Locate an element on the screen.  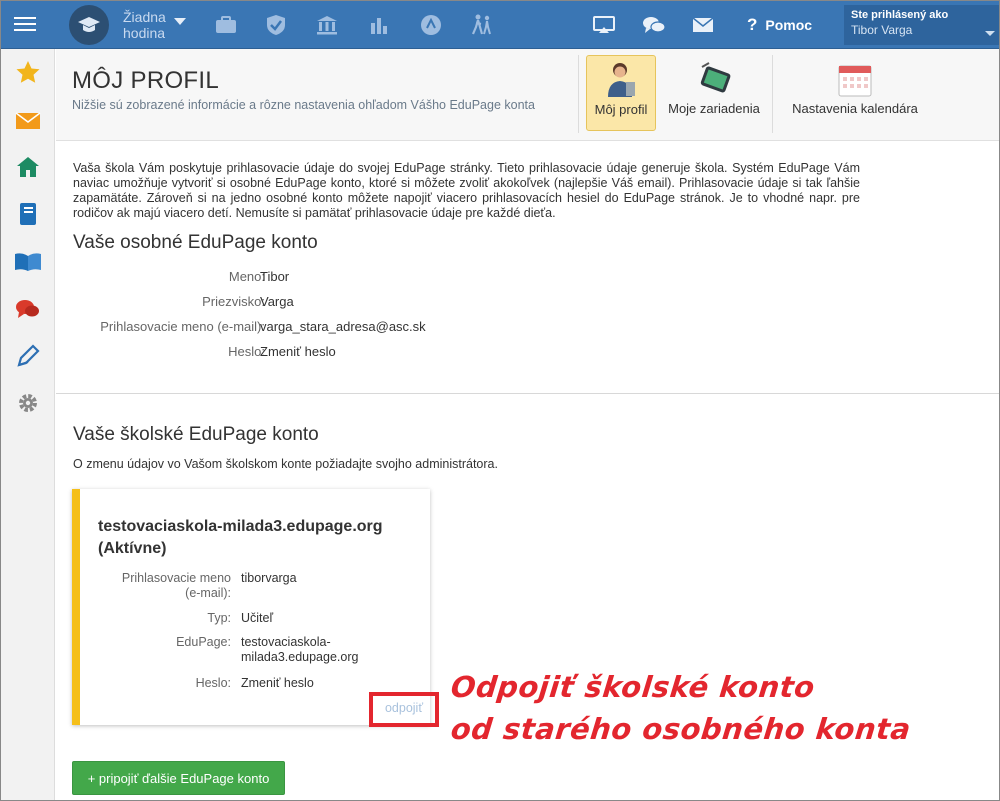
lesson-line2: hodina is located at coordinates (144, 33).